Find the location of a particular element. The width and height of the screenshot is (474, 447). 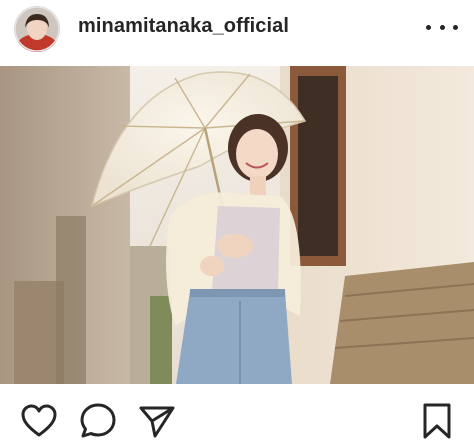

username: minamitanaka_official is located at coordinates (183, 26).